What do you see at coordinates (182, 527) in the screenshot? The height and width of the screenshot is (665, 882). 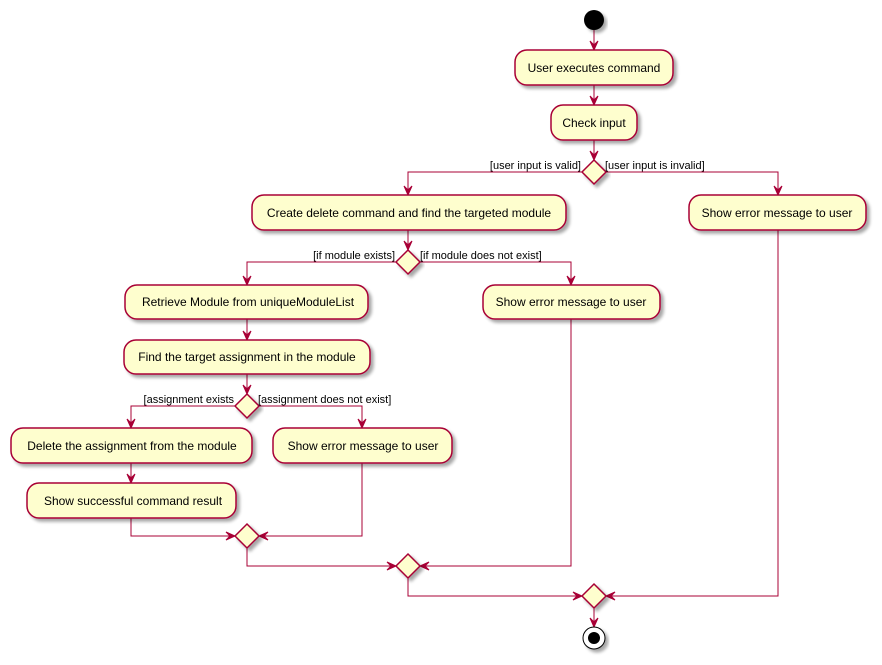 I see `edge-success-to-merge-assignment` at bounding box center [182, 527].